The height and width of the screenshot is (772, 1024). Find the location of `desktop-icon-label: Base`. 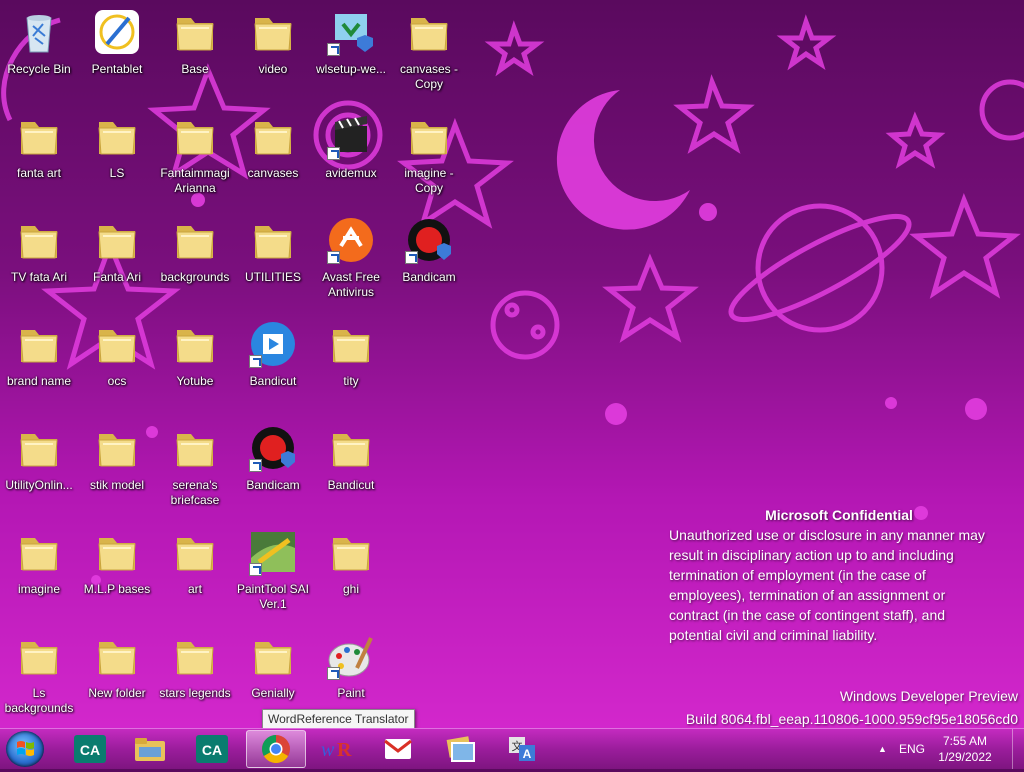

desktop-icon-label: Base is located at coordinates (195, 69).